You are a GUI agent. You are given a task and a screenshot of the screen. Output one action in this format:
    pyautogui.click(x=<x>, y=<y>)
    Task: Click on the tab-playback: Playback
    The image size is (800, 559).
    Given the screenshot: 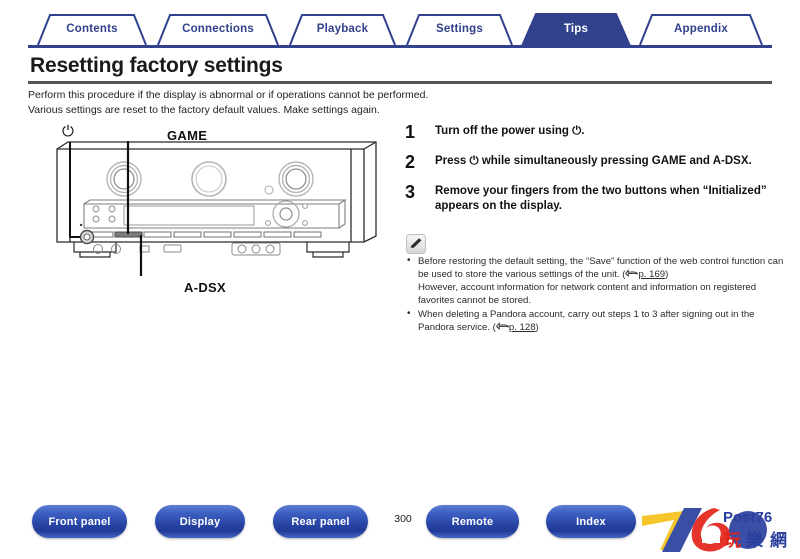 What is the action you would take?
    pyautogui.click(x=342, y=29)
    